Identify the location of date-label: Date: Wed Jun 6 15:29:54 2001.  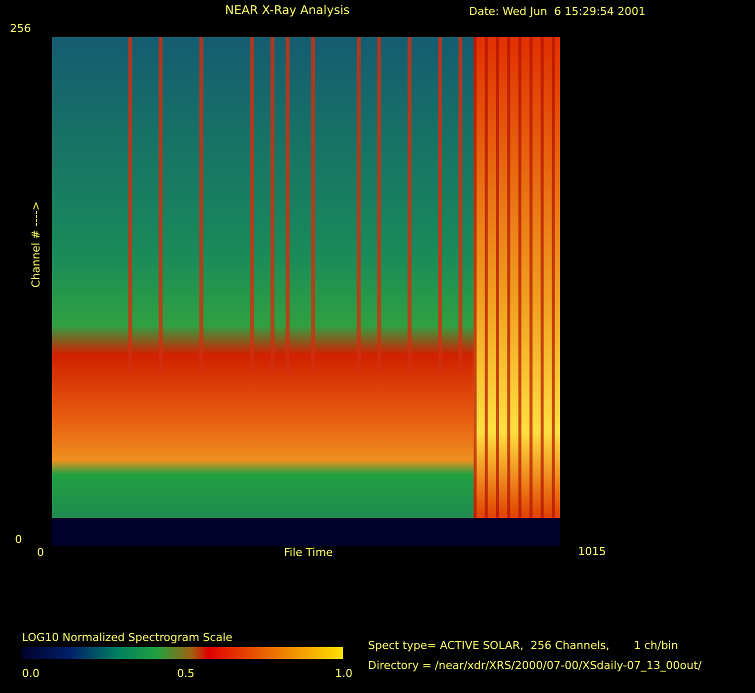
(557, 11).